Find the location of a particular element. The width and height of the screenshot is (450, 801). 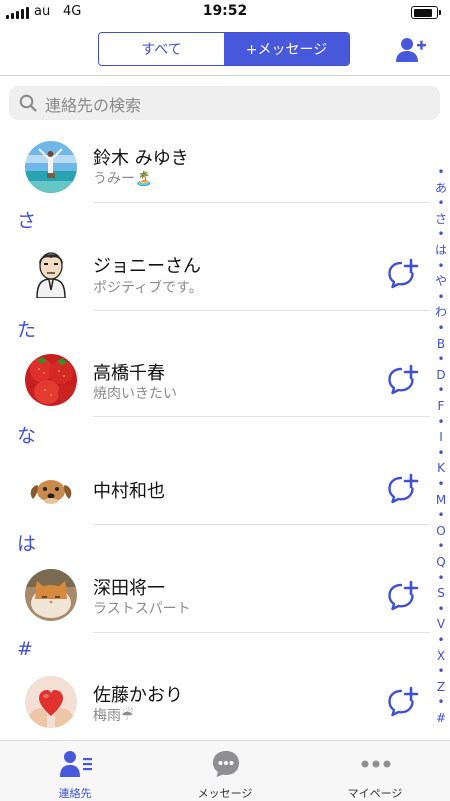

index-letter: M is located at coordinates (441, 501).